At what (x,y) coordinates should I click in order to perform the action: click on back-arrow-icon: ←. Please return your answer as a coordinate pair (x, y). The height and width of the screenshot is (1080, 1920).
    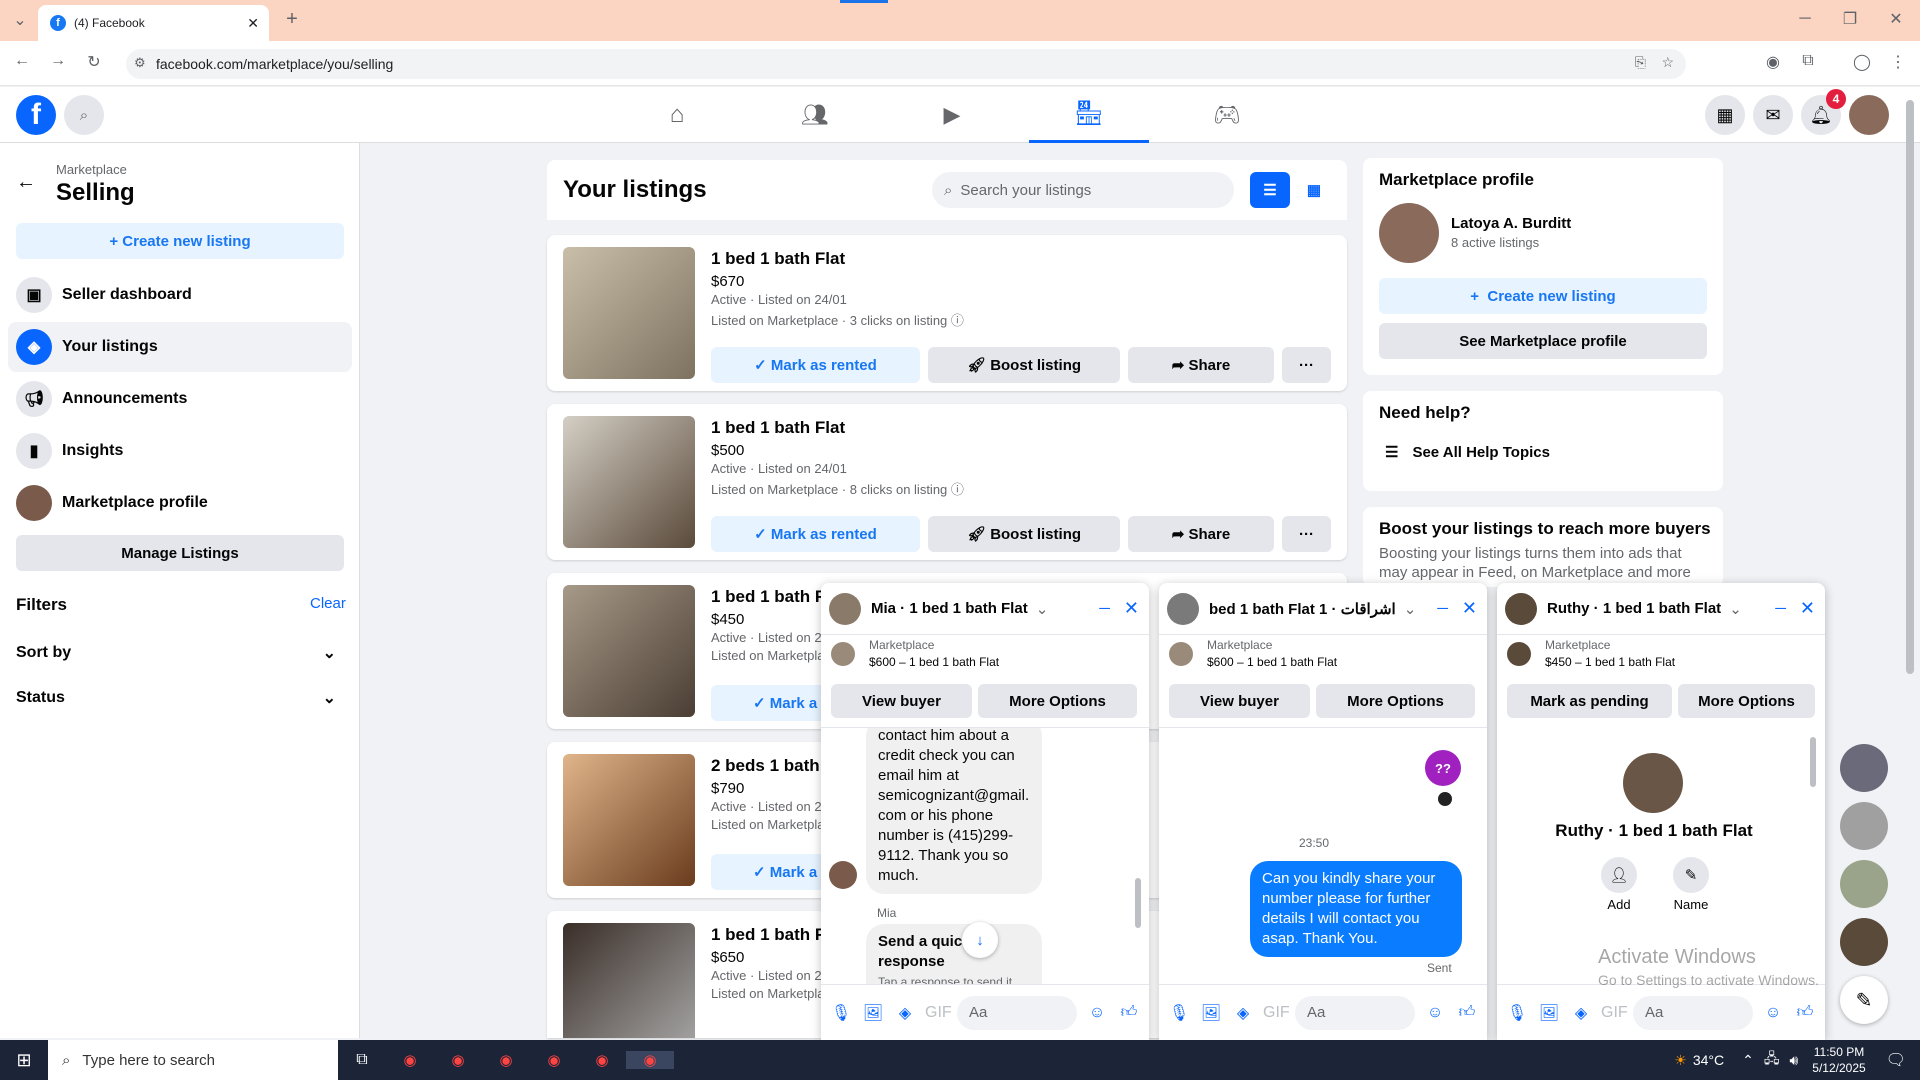
    Looking at the image, I should click on (26, 182).